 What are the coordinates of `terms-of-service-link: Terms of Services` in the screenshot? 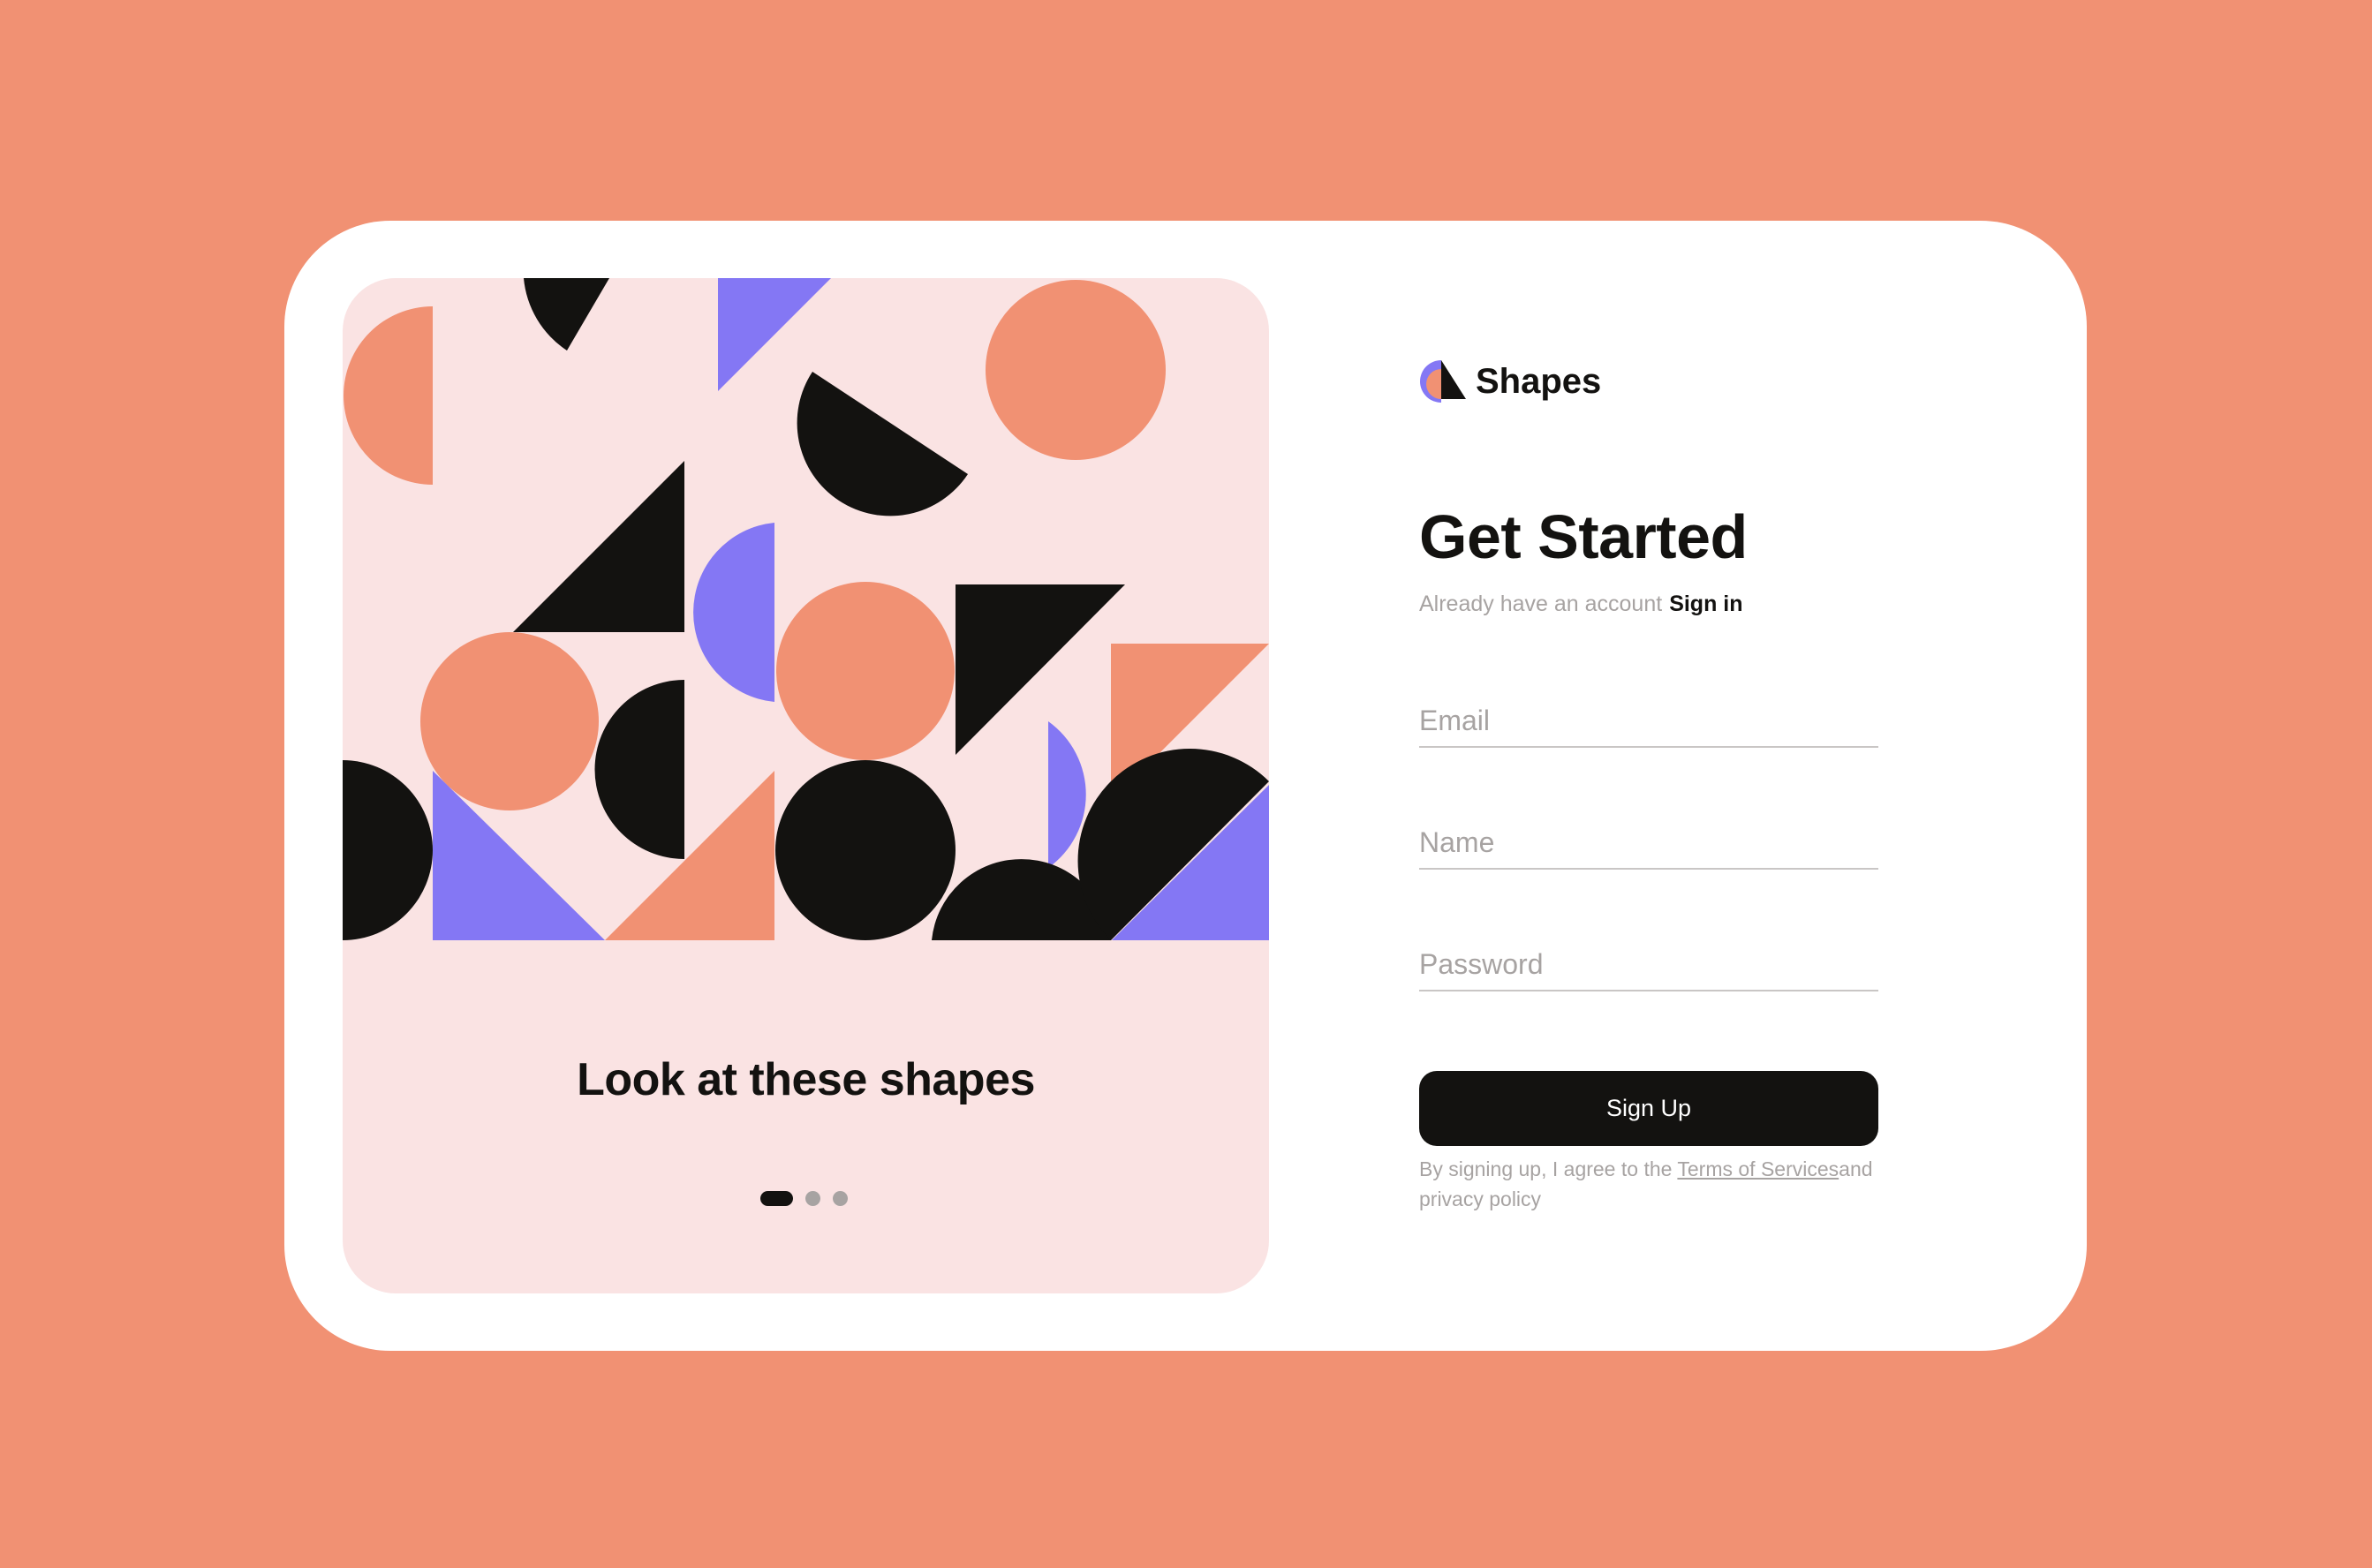 It's located at (1758, 1168).